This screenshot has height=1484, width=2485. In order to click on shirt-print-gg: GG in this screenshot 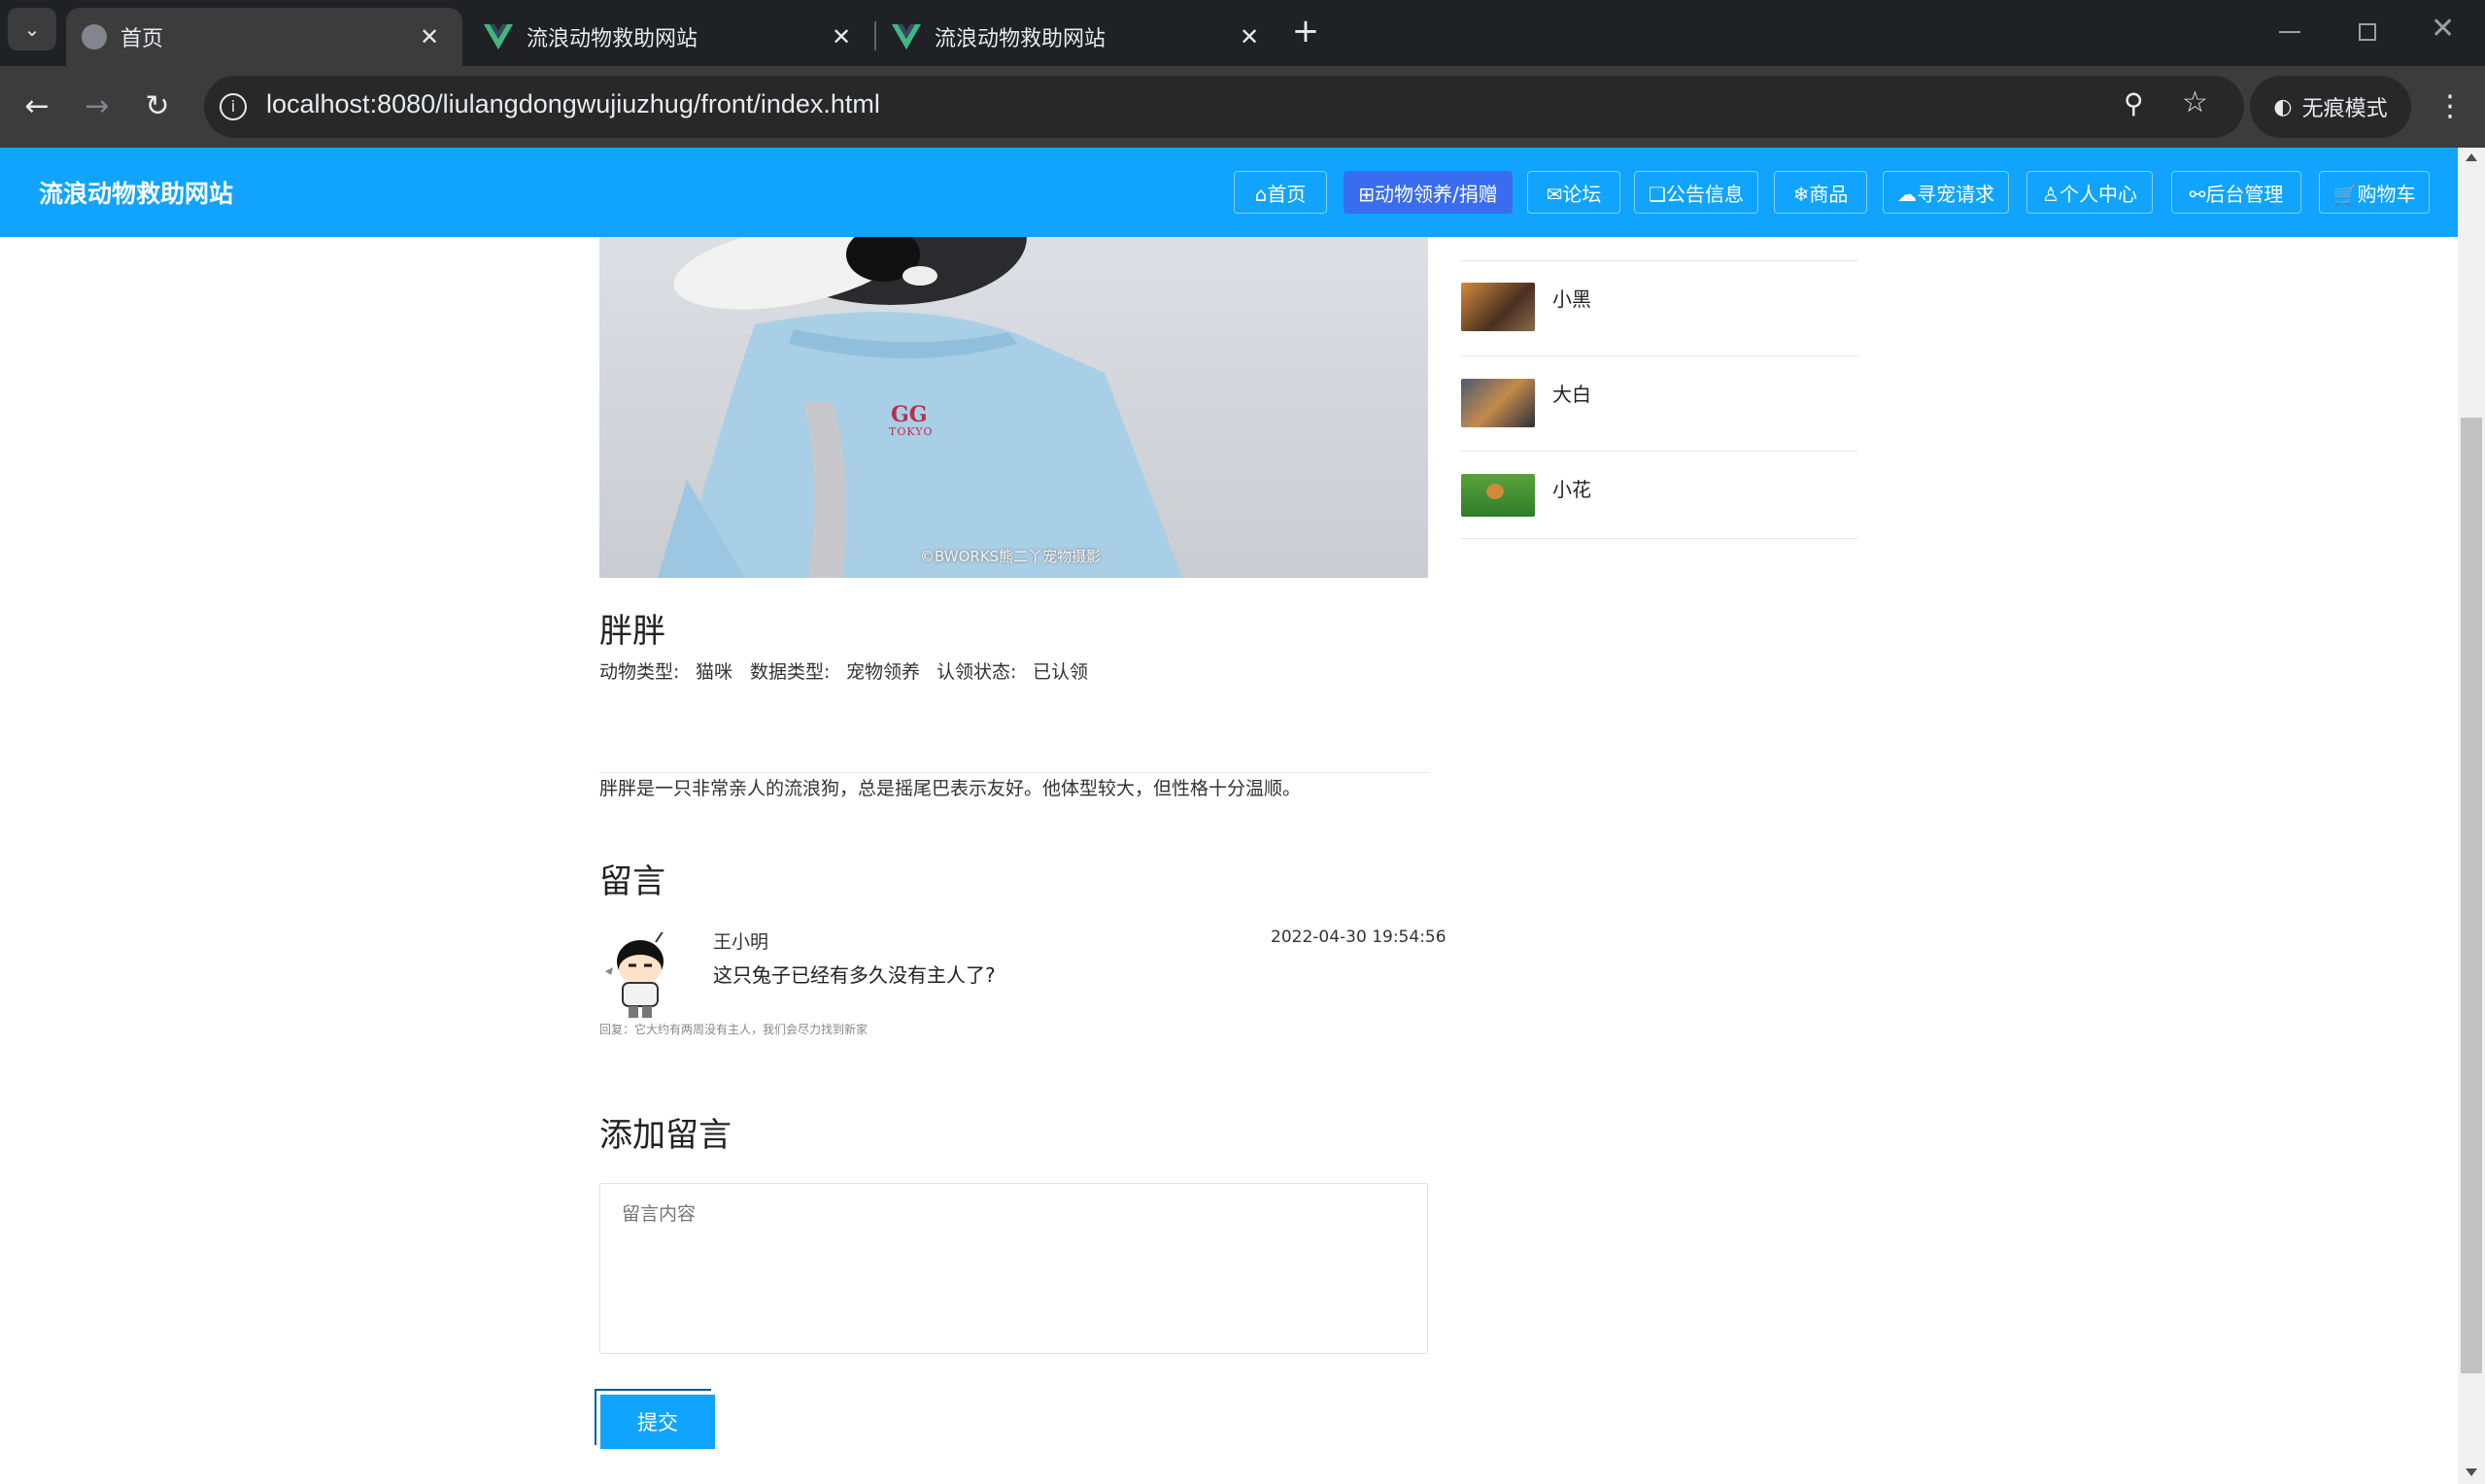, I will do `click(909, 414)`.